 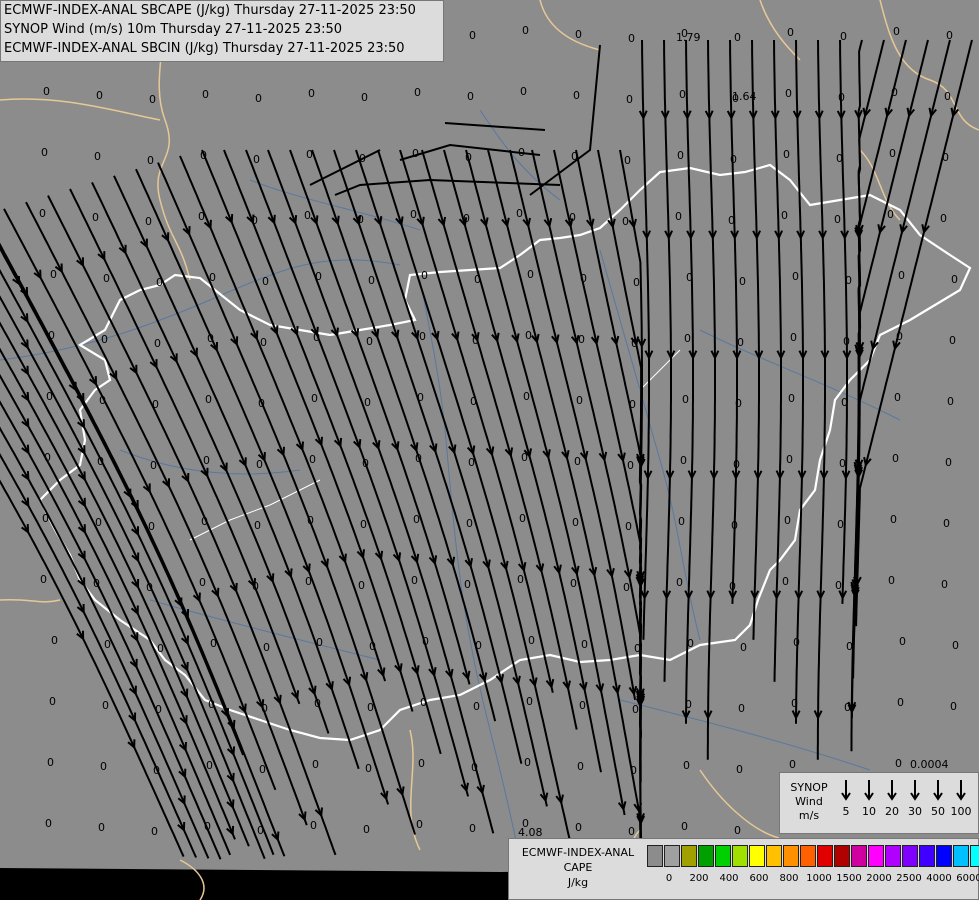 I want to click on wind-legend-arrow: 10, so click(x=869, y=798).